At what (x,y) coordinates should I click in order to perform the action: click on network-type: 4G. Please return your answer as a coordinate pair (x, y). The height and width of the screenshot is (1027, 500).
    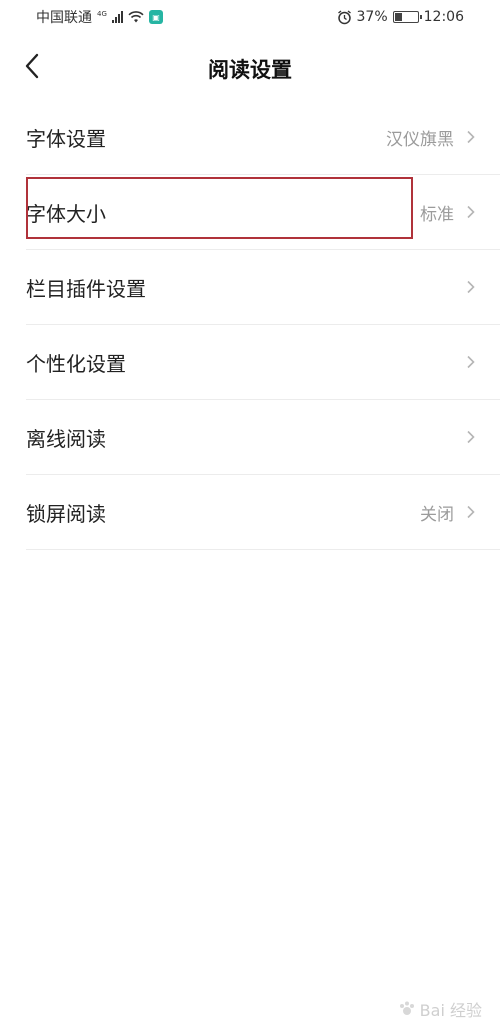
    Looking at the image, I should click on (102, 13).